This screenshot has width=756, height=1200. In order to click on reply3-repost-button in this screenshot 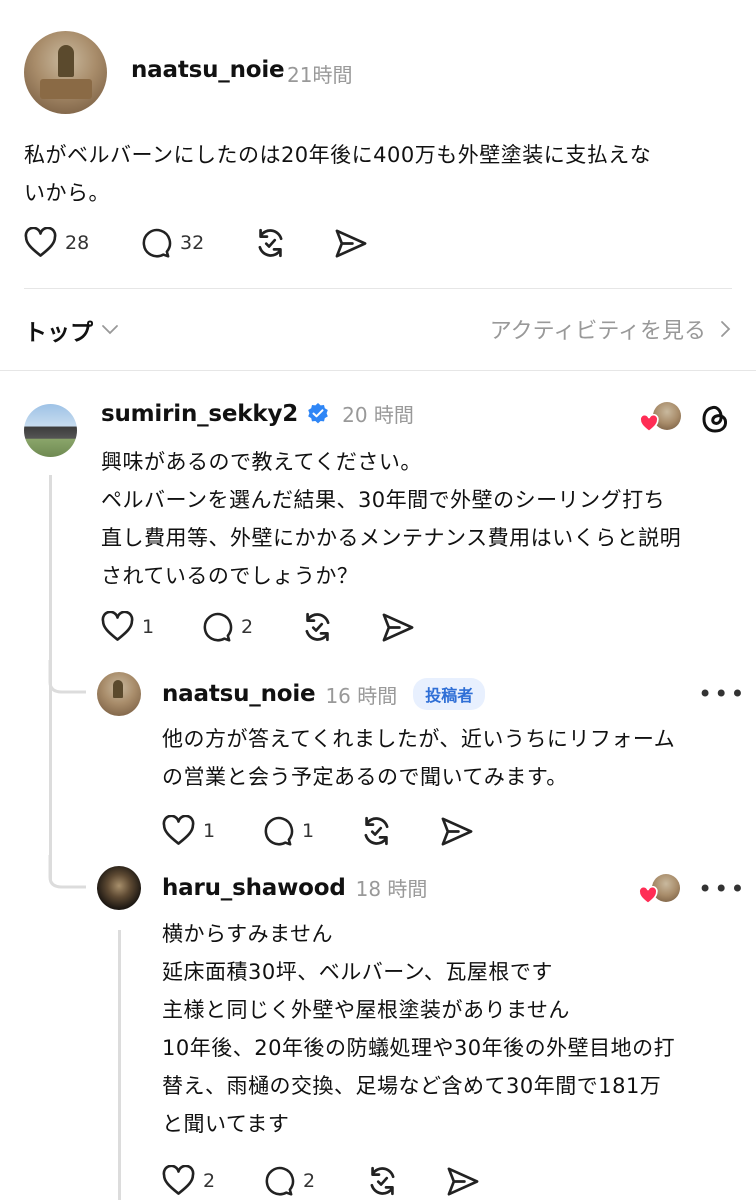, I will do `click(382, 1181)`.